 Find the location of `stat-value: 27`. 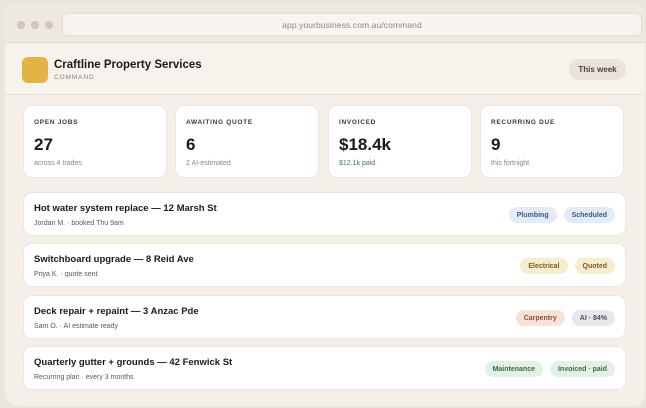

stat-value: 27 is located at coordinates (43, 144).